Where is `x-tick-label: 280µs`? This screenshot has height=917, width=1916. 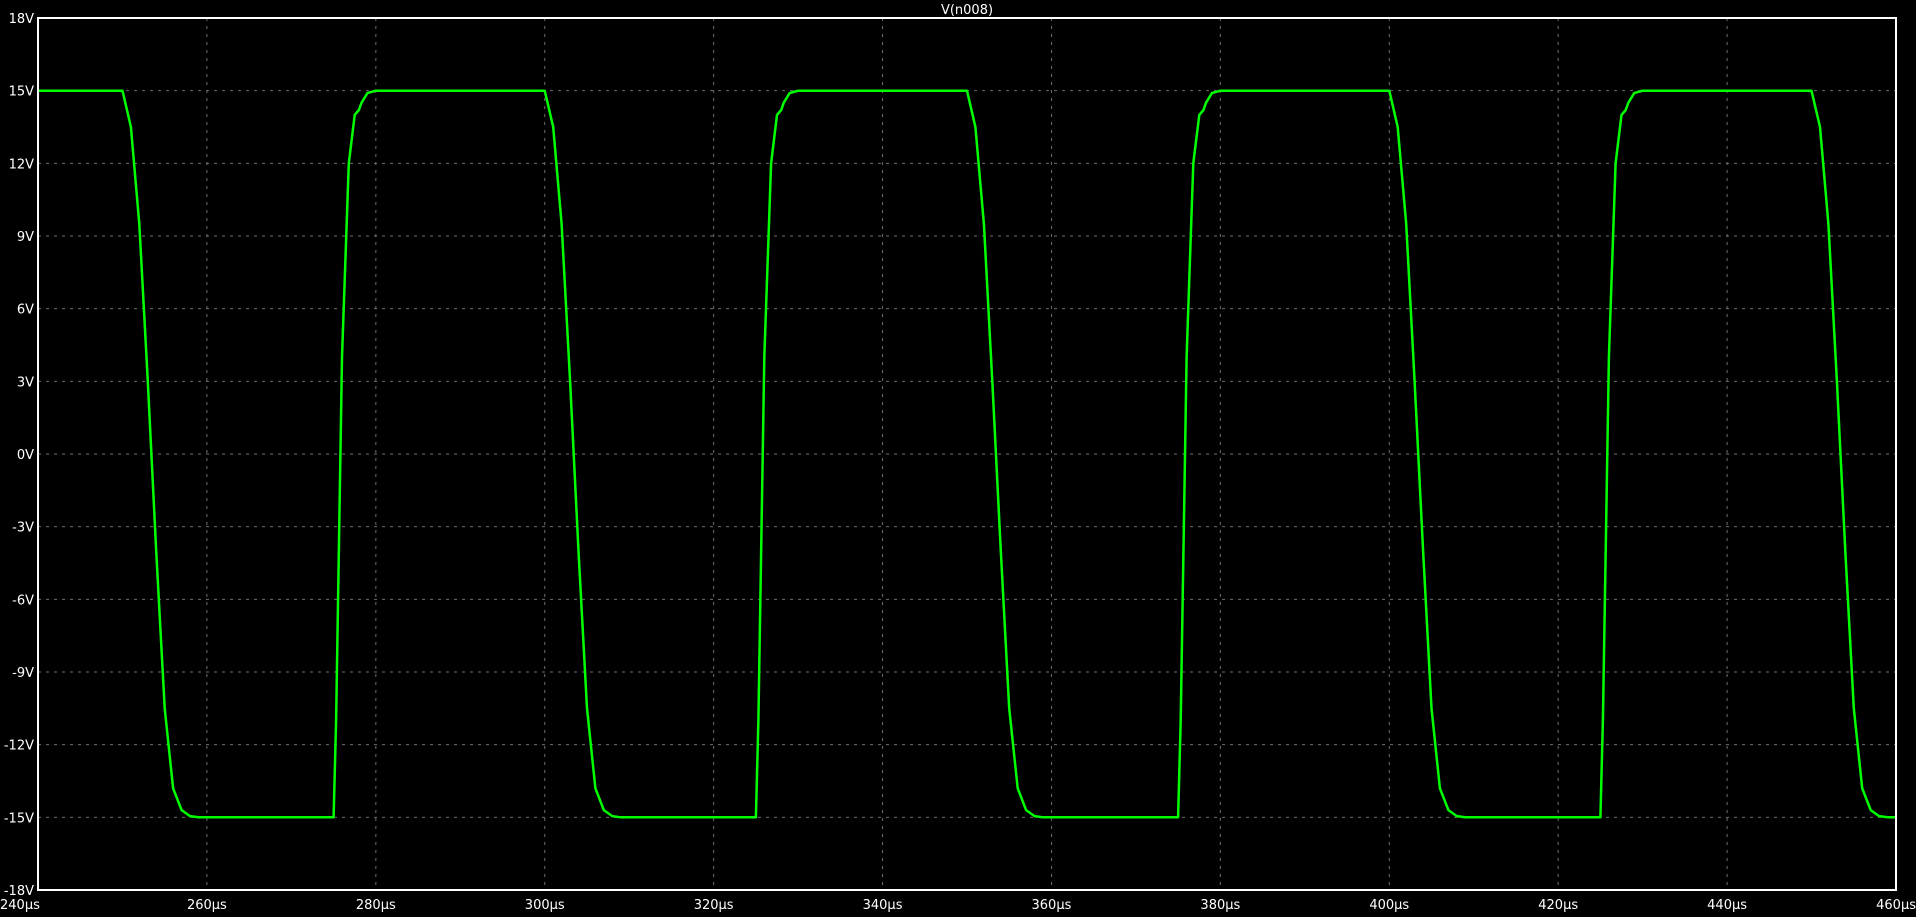
x-tick-label: 280µs is located at coordinates (376, 905).